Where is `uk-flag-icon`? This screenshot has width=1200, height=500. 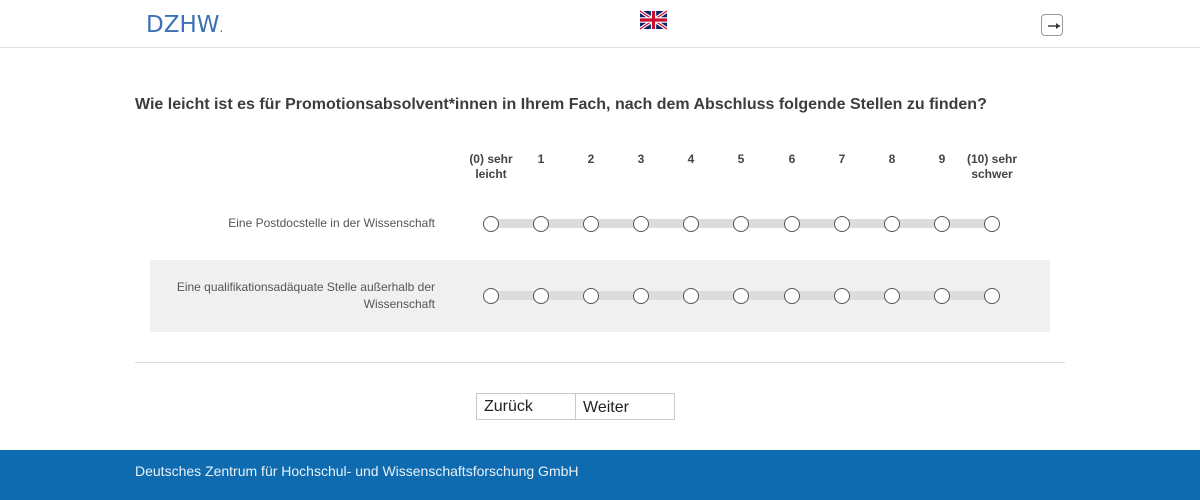
uk-flag-icon is located at coordinates (653, 20).